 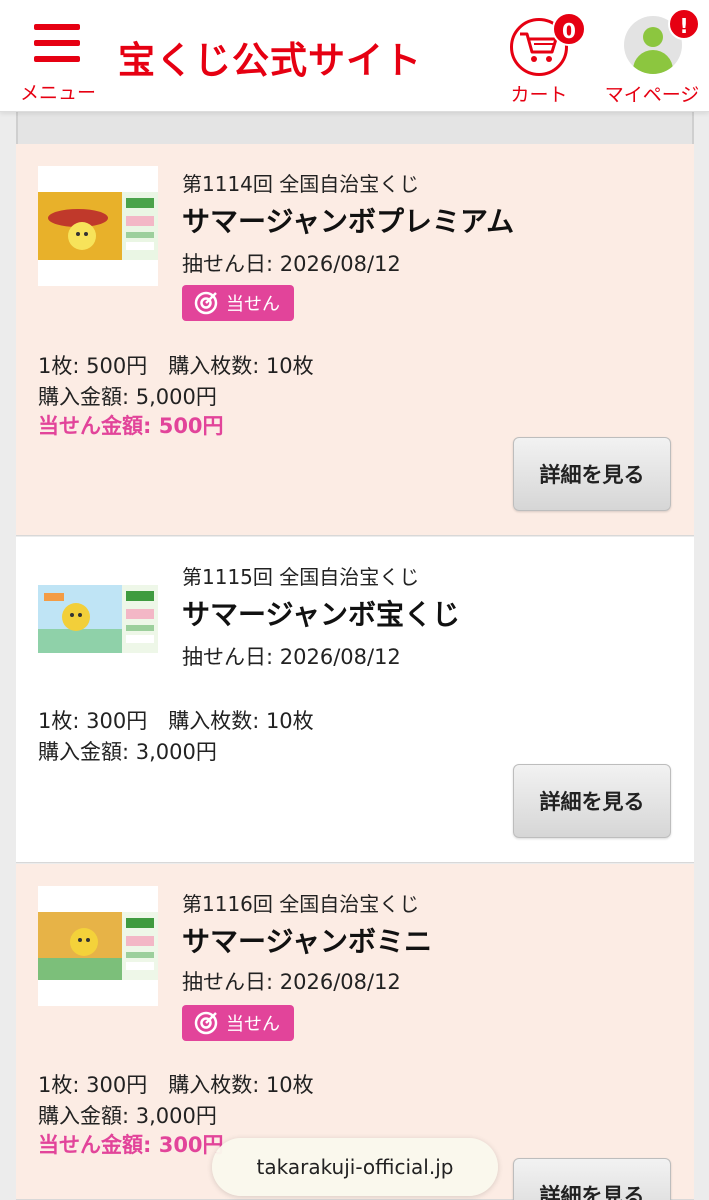 I want to click on site-logo: 宝くじ公式サイト, so click(x=270, y=57).